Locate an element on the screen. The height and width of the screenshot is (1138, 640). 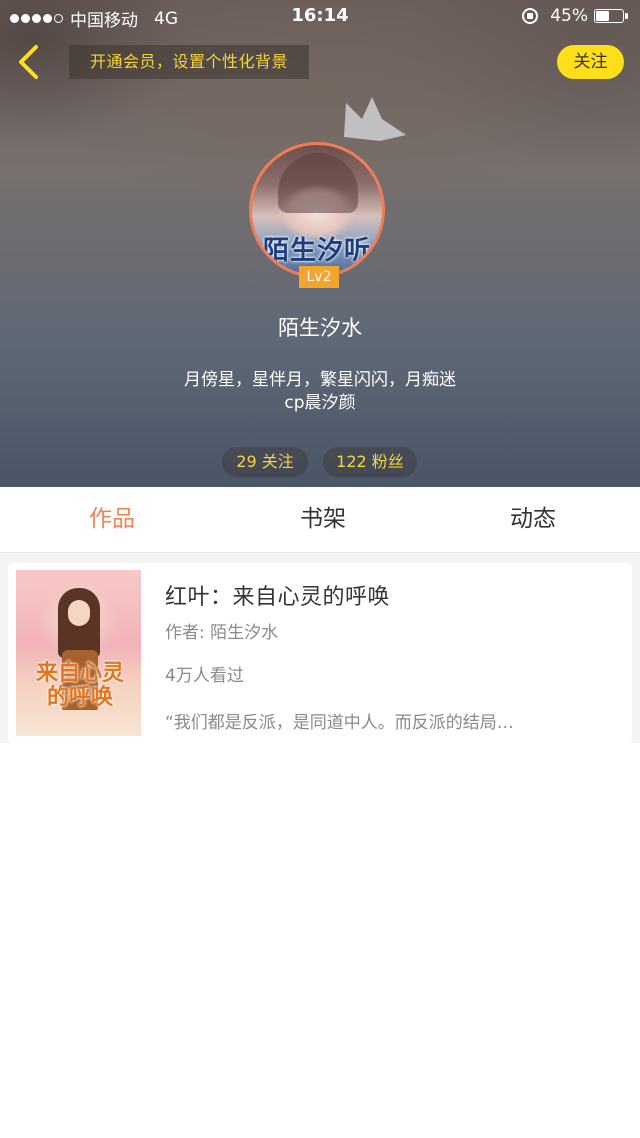
battery-level is located at coordinates (602, 16).